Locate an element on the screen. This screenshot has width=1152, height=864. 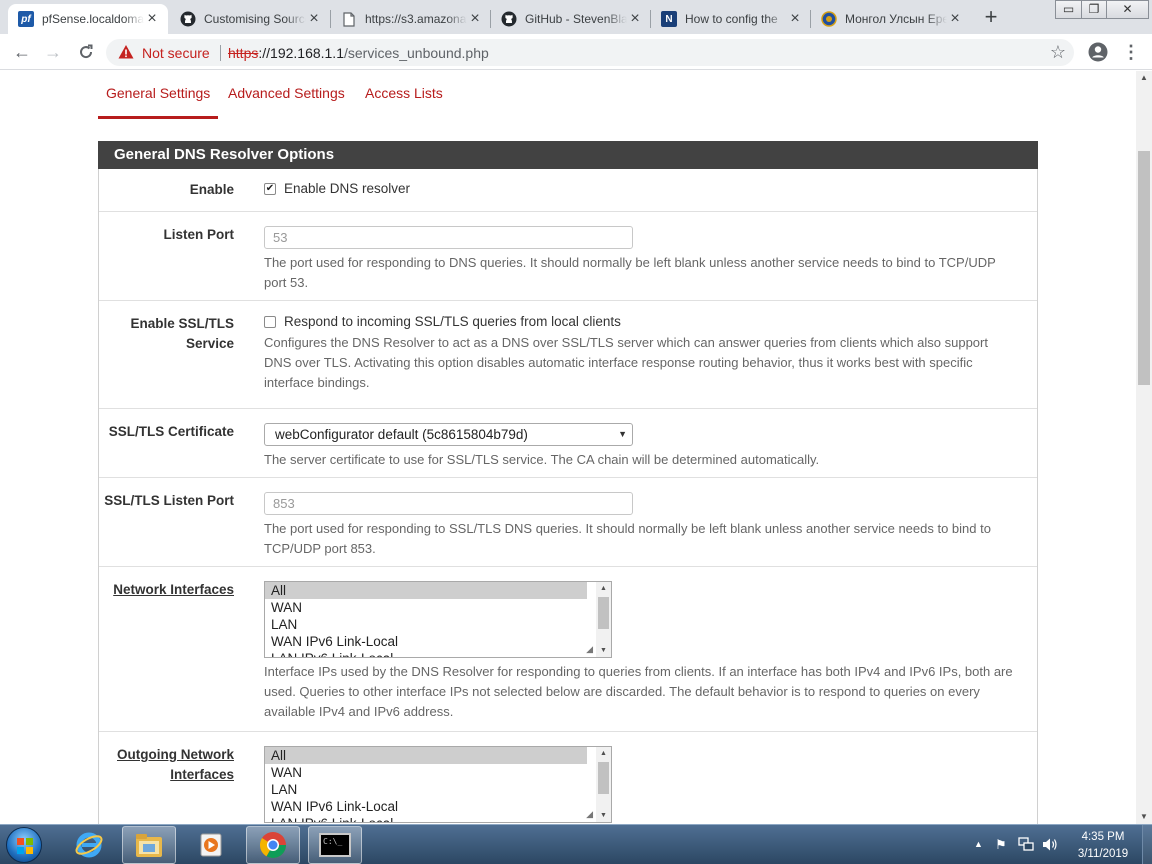
page-scrollbar: ▲ ▼ is located at coordinates (1144, 447).